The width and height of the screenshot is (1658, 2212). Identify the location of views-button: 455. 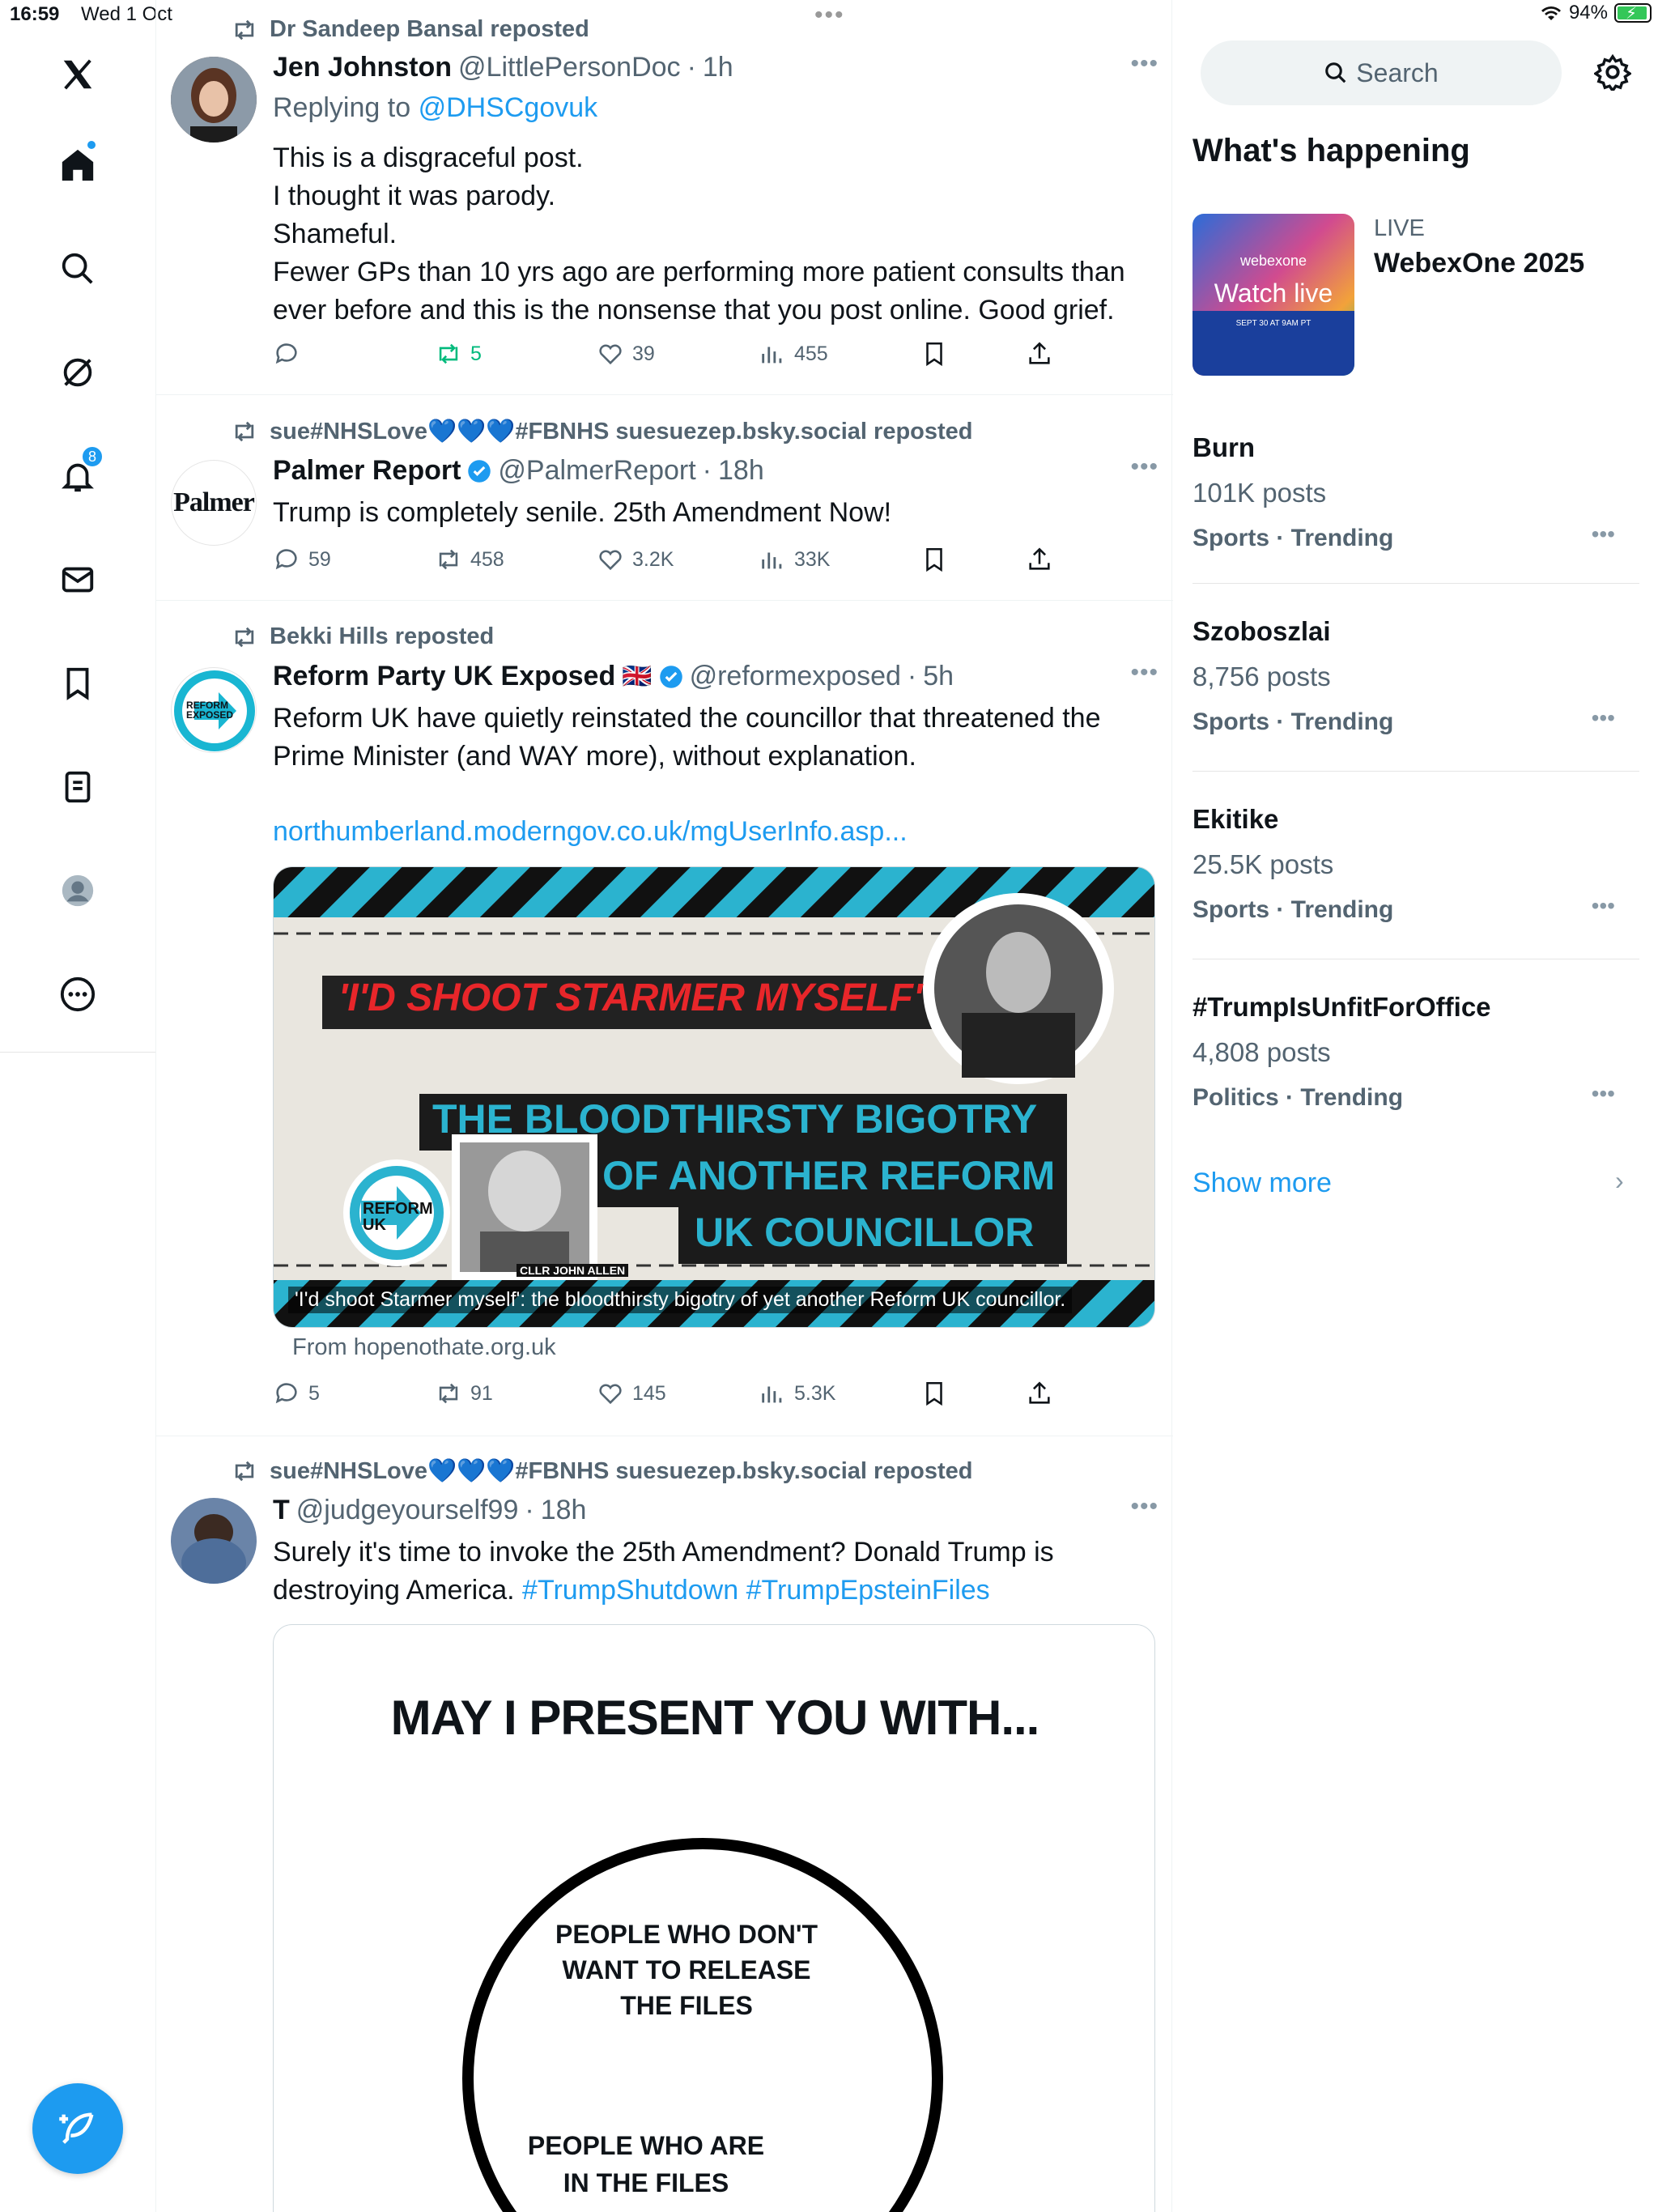
(793, 354).